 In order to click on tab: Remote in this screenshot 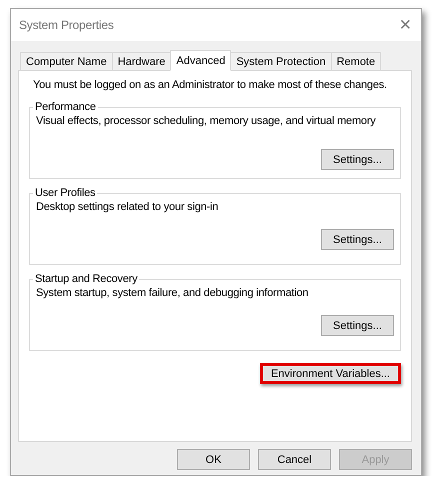, I will do `click(356, 61)`.